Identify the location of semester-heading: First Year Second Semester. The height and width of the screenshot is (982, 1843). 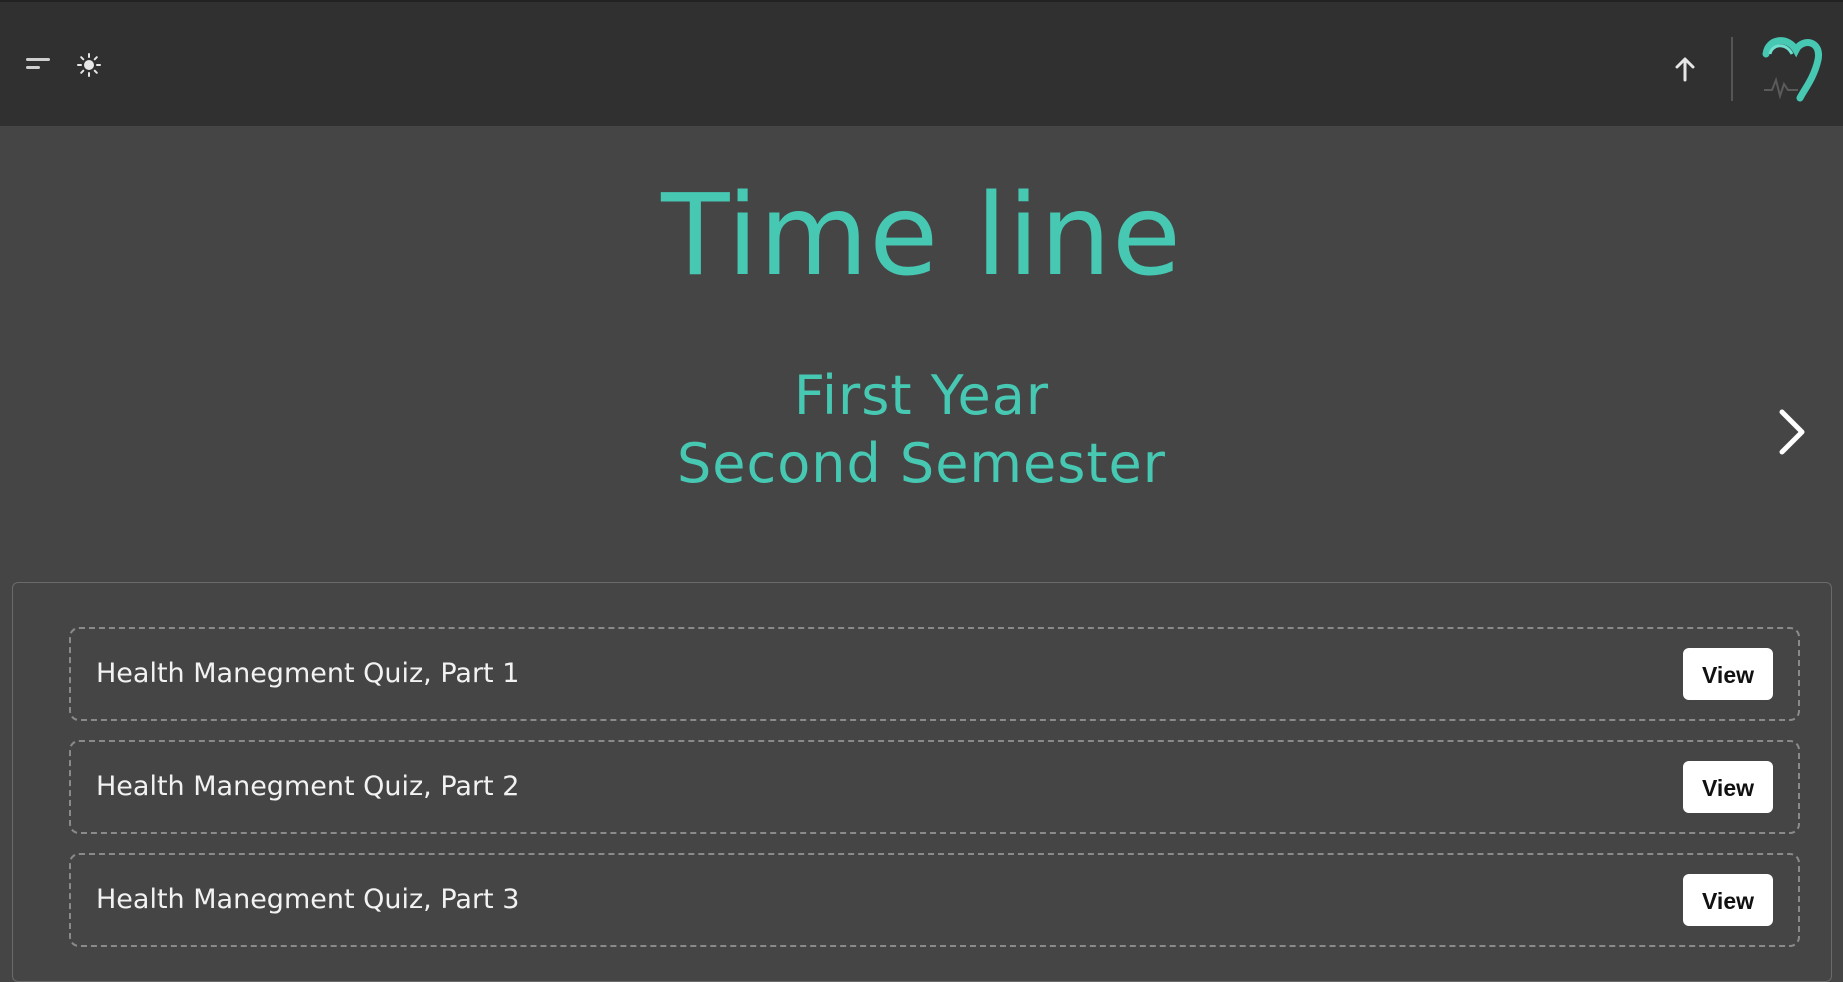
(921, 430).